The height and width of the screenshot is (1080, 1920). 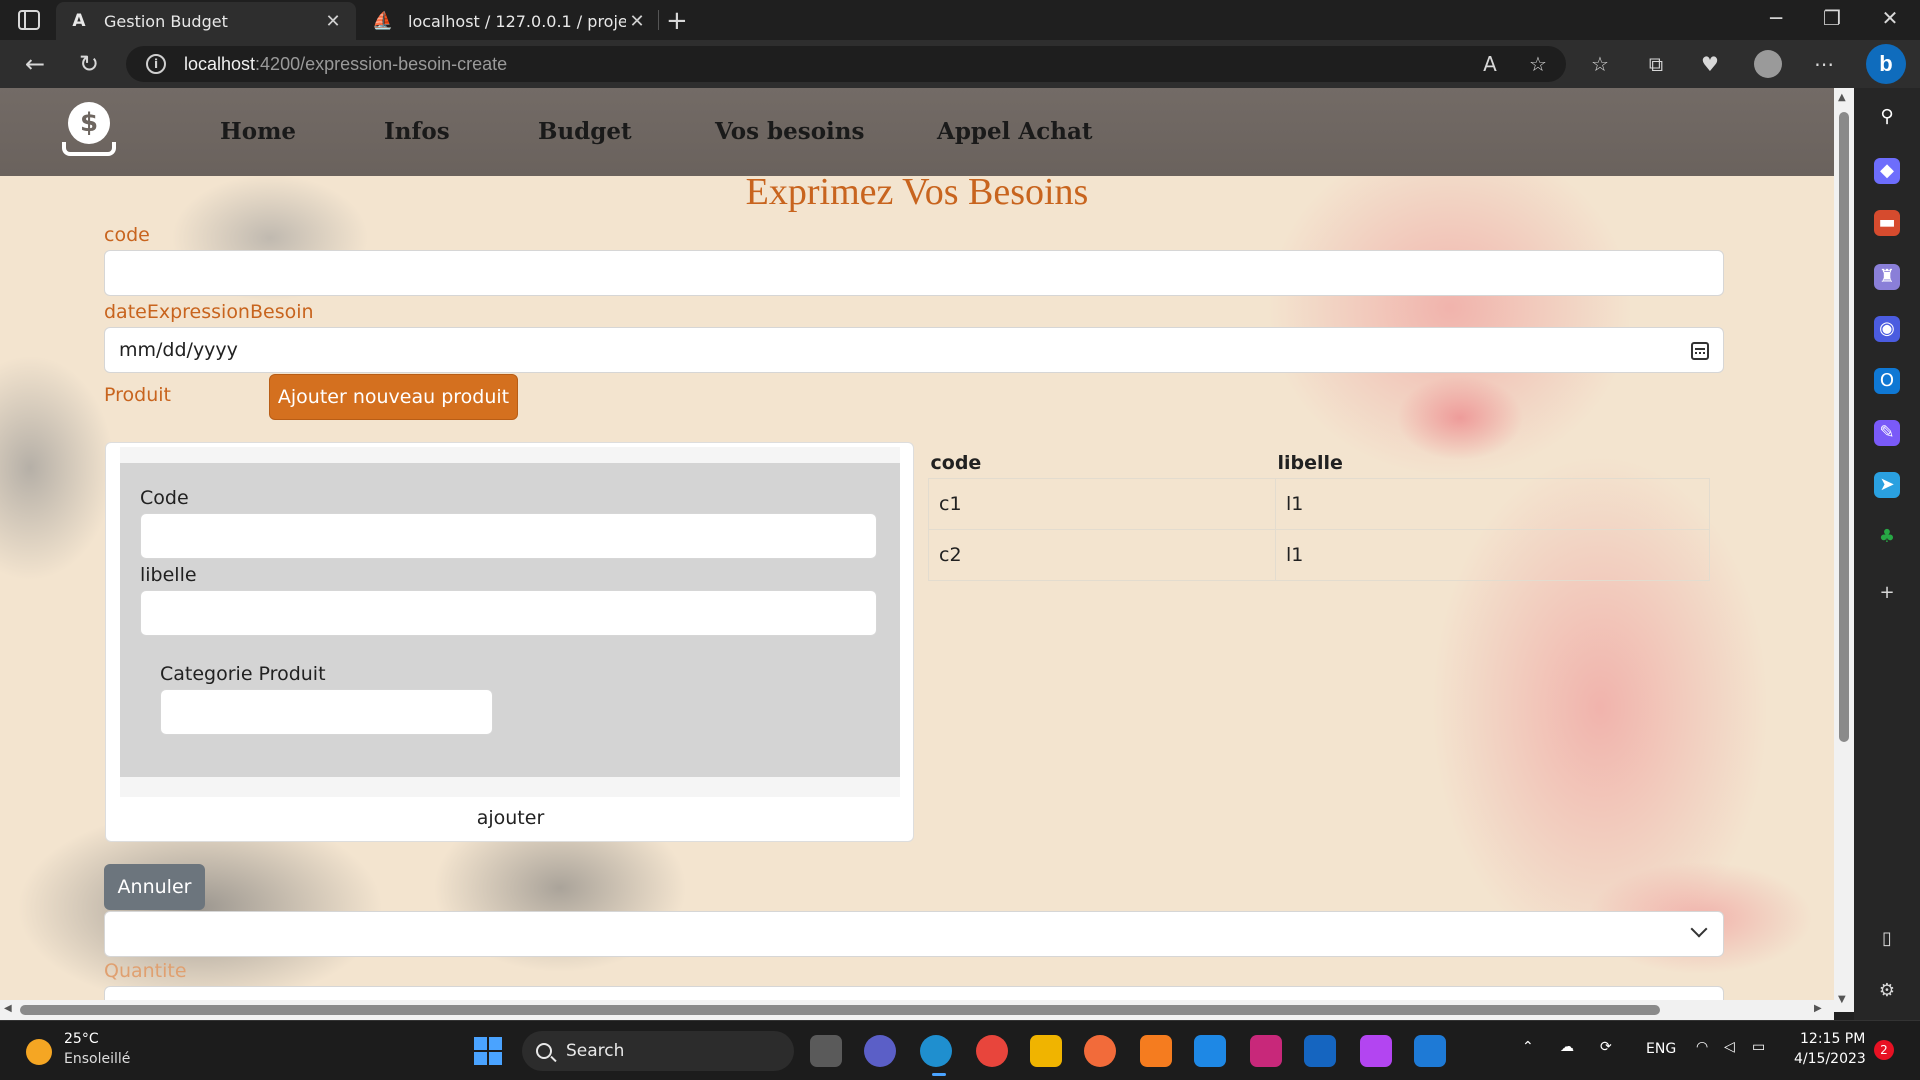 I want to click on vertical-scrollbar: ▲ ▼, so click(x=1844, y=550).